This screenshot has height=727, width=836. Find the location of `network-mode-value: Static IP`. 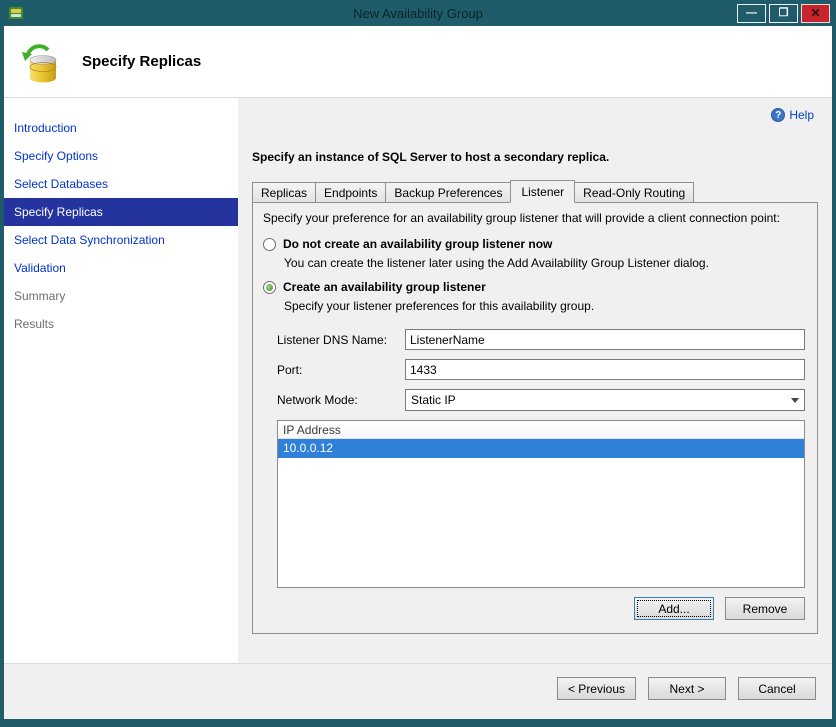

network-mode-value: Static IP is located at coordinates (433, 400).